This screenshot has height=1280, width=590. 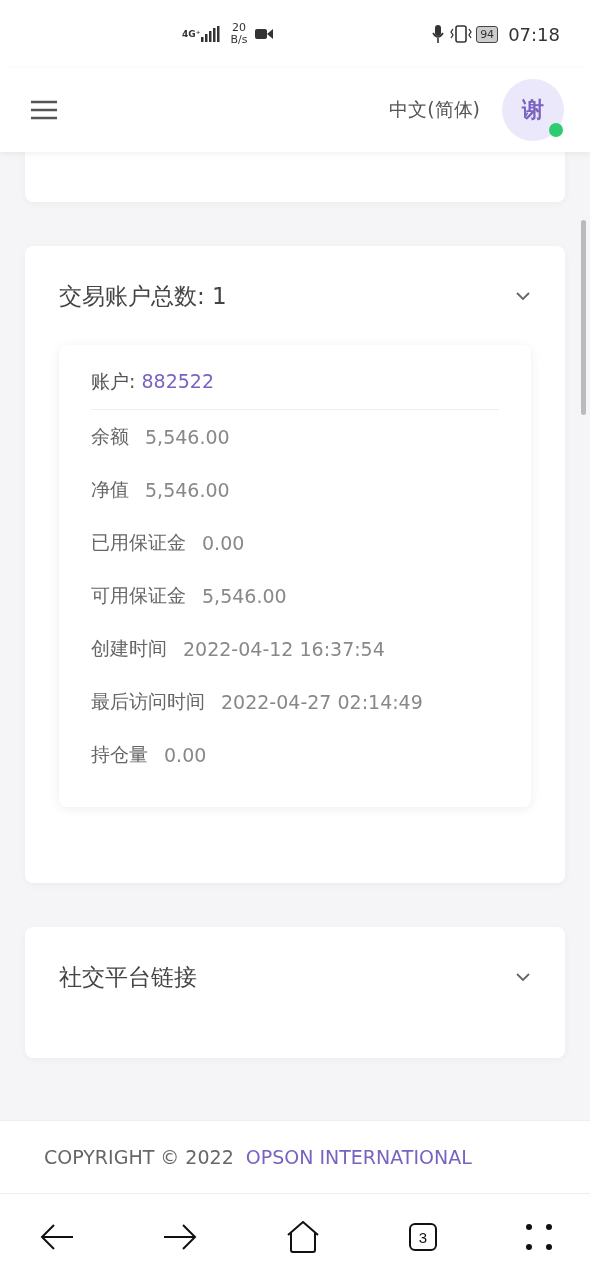 I want to click on user-avatar: 谢, so click(x=533, y=110).